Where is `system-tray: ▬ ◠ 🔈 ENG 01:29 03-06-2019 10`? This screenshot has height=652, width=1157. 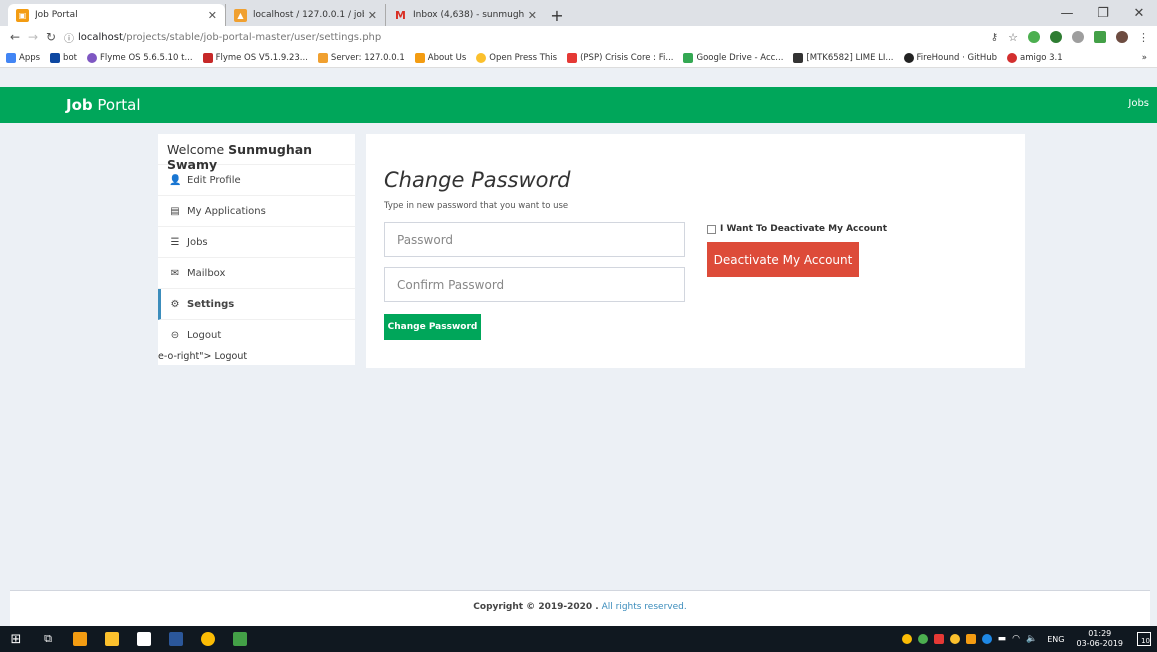
system-tray: ▬ ◠ 🔈 ENG 01:29 03-06-2019 10 is located at coordinates (1029, 639).